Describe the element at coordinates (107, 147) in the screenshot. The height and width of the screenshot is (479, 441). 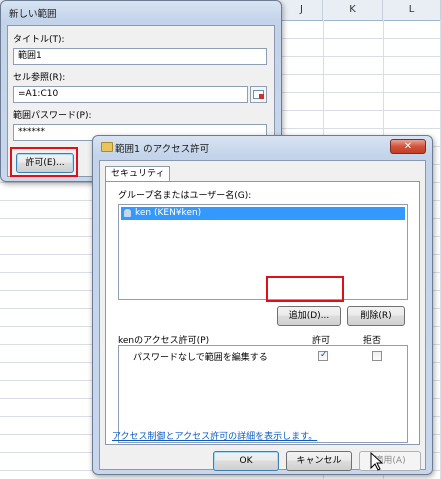
I see `folder-icon` at that location.